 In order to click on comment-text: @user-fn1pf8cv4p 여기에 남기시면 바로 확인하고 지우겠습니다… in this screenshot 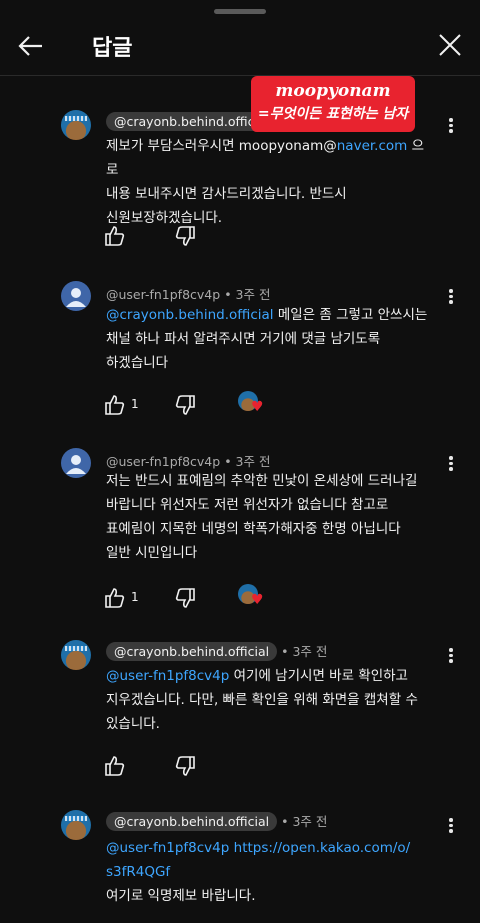, I will do `click(262, 700)`.